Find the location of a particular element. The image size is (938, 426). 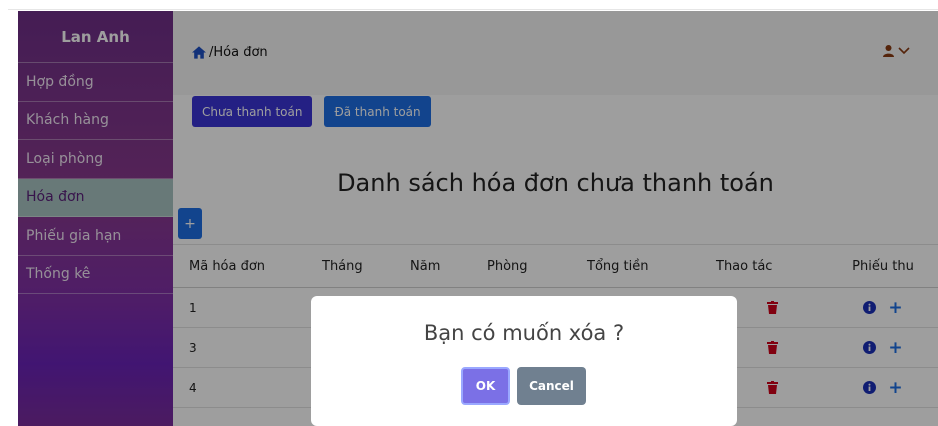

cancel-button: Cancel is located at coordinates (551, 386).